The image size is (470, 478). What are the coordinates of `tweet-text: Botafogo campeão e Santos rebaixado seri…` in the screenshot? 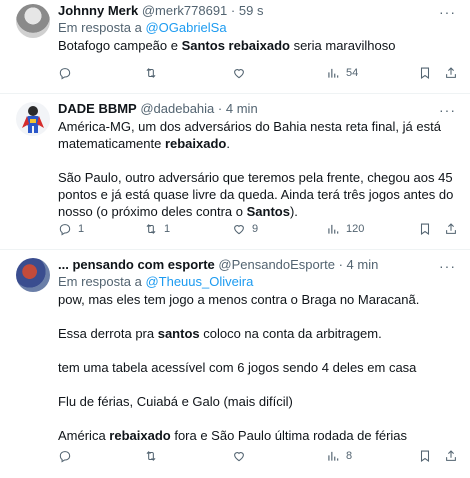 It's located at (258, 45).